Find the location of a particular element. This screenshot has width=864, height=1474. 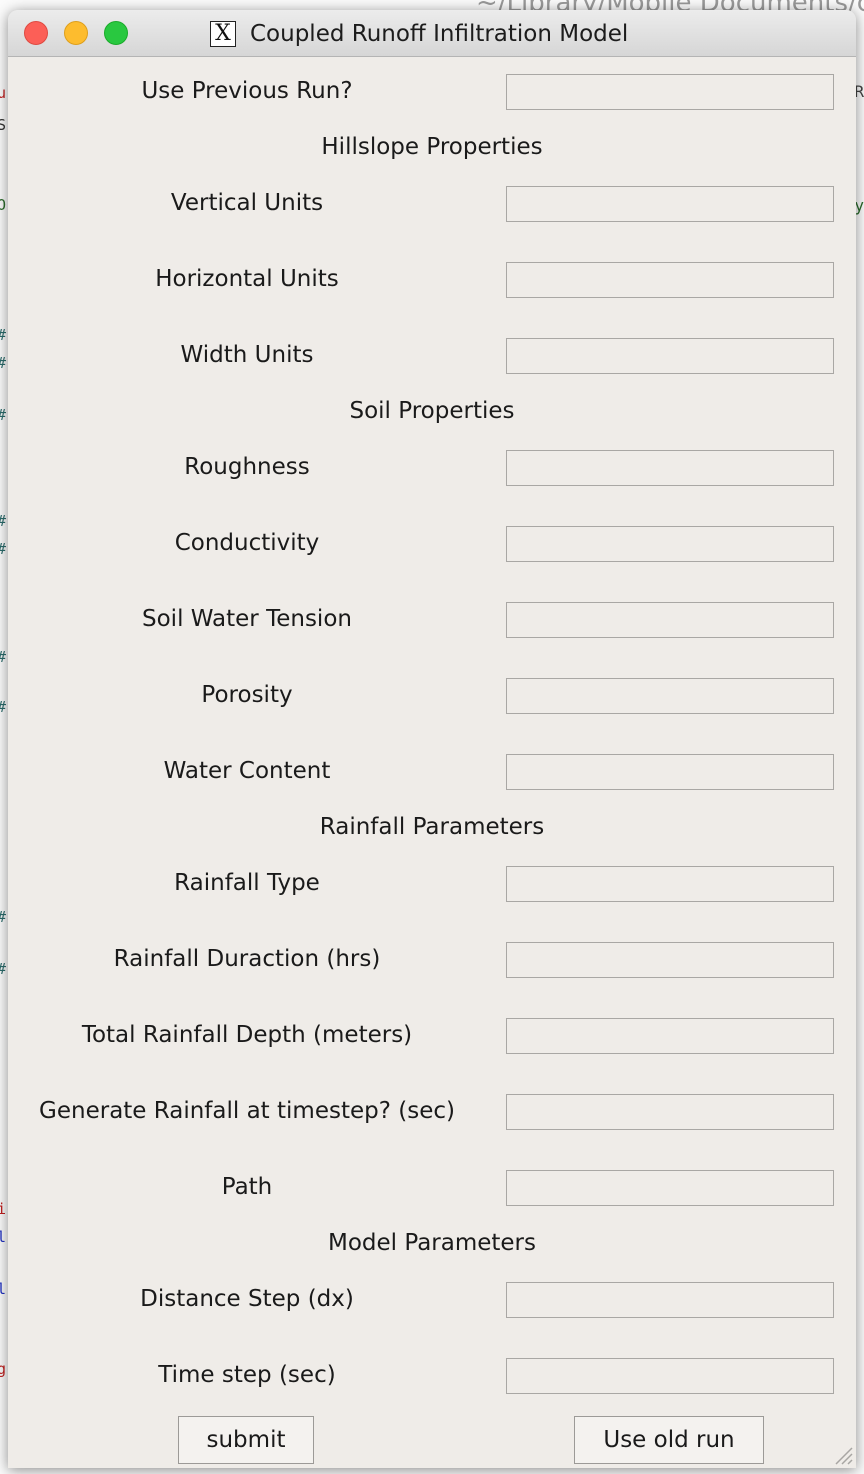

close-window-button is located at coordinates (36, 33).